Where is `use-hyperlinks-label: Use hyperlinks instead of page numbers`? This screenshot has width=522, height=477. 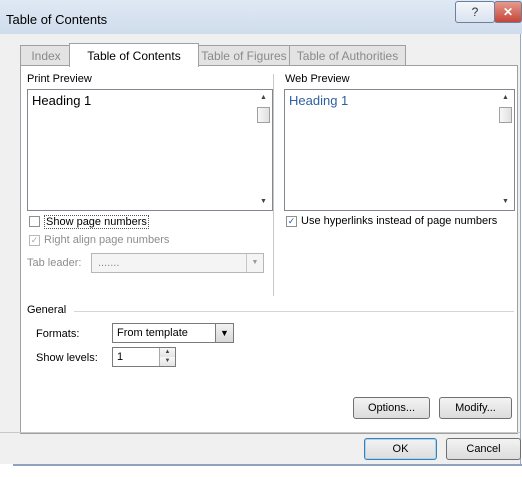 use-hyperlinks-label: Use hyperlinks instead of page numbers is located at coordinates (399, 221).